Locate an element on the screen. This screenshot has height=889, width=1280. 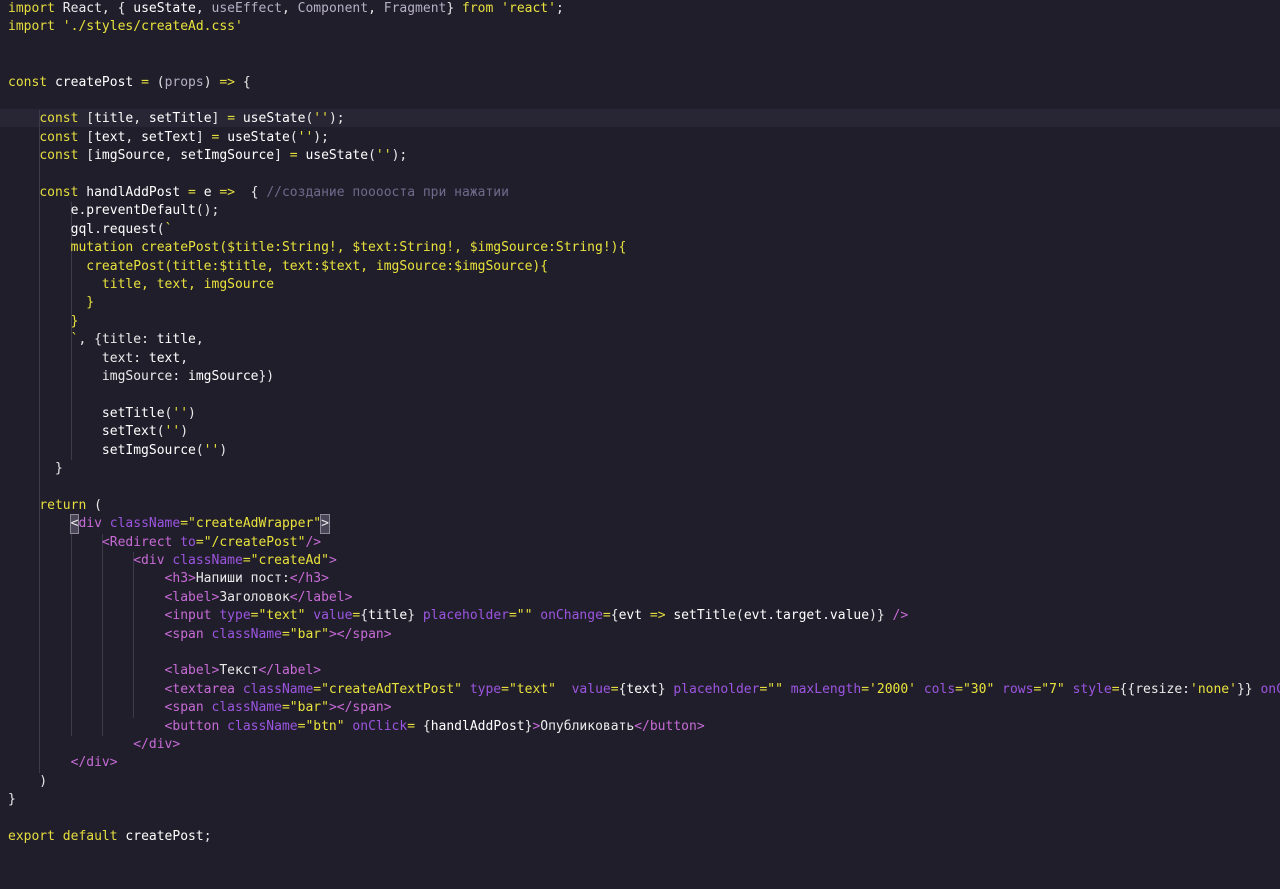
code-token-attr: onClick is located at coordinates (380, 726).